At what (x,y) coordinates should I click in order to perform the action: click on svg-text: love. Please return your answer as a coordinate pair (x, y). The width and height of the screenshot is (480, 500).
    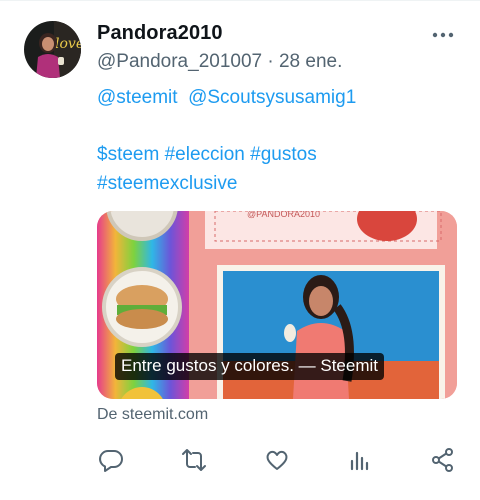
    Looking at the image, I should click on (68, 44).